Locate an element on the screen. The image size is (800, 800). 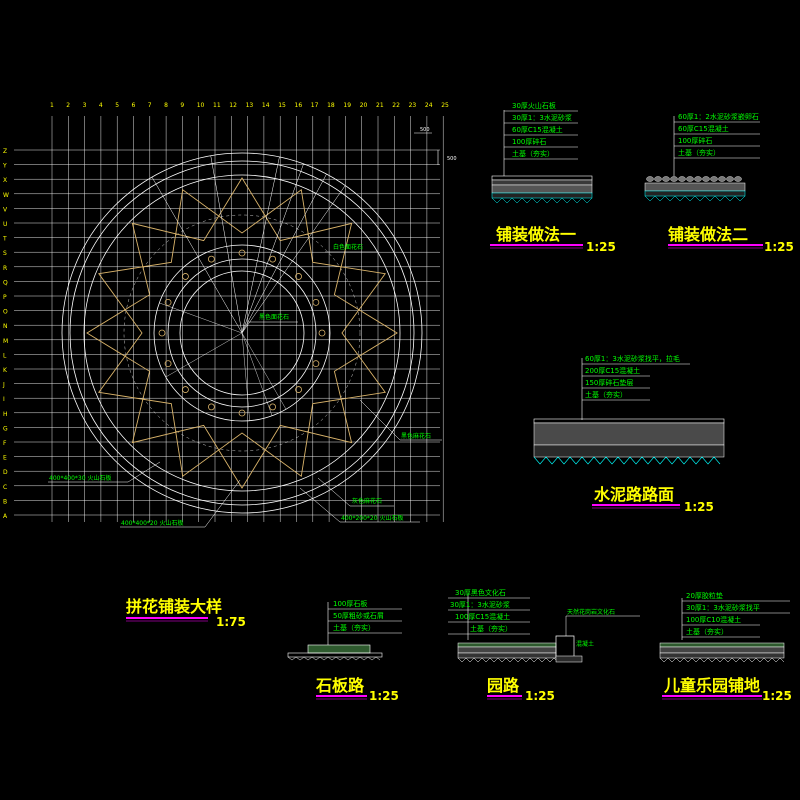
section-slab-road: 100厚石板 50厚粗砂或石屑 土基（夯实） 石板路 1:25 is located at coordinates (344, 651).